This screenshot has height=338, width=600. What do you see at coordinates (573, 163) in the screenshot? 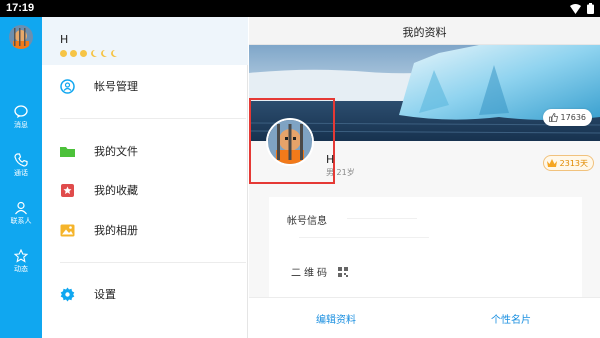
I see `active-days: 2313天` at bounding box center [573, 163].